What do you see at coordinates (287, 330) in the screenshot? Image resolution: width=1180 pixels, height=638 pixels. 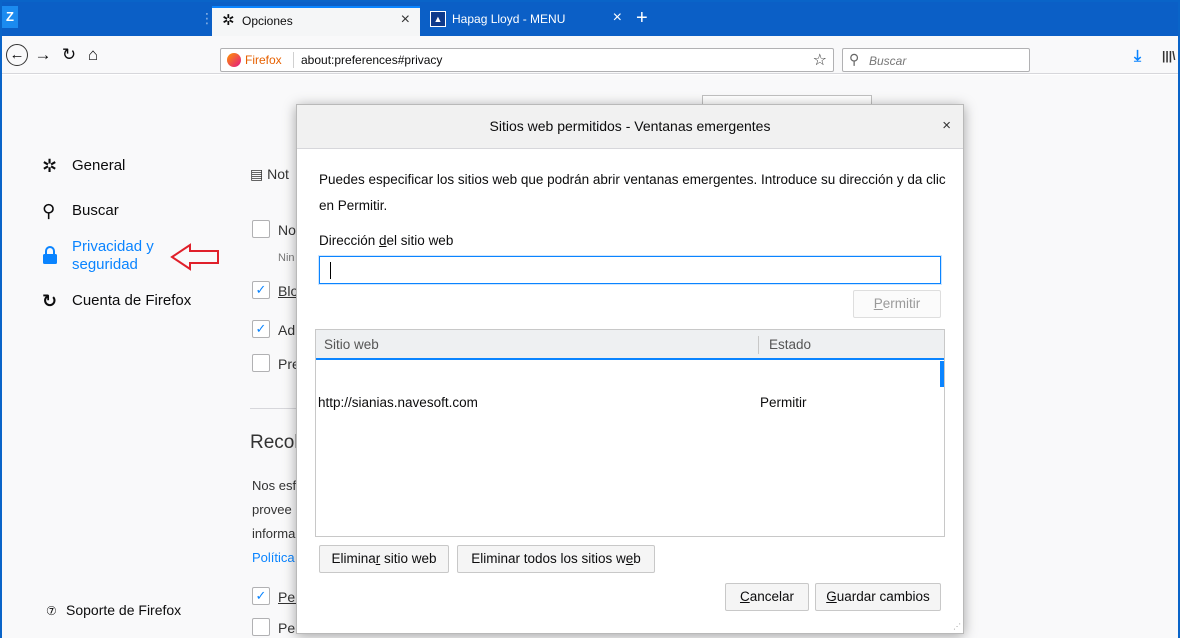 I see `bg-row-text: Ad` at bounding box center [287, 330].